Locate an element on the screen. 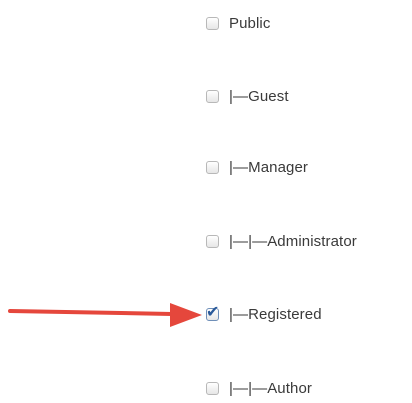 This screenshot has width=412, height=403. group-label-author: |—|—Author is located at coordinates (270, 388).